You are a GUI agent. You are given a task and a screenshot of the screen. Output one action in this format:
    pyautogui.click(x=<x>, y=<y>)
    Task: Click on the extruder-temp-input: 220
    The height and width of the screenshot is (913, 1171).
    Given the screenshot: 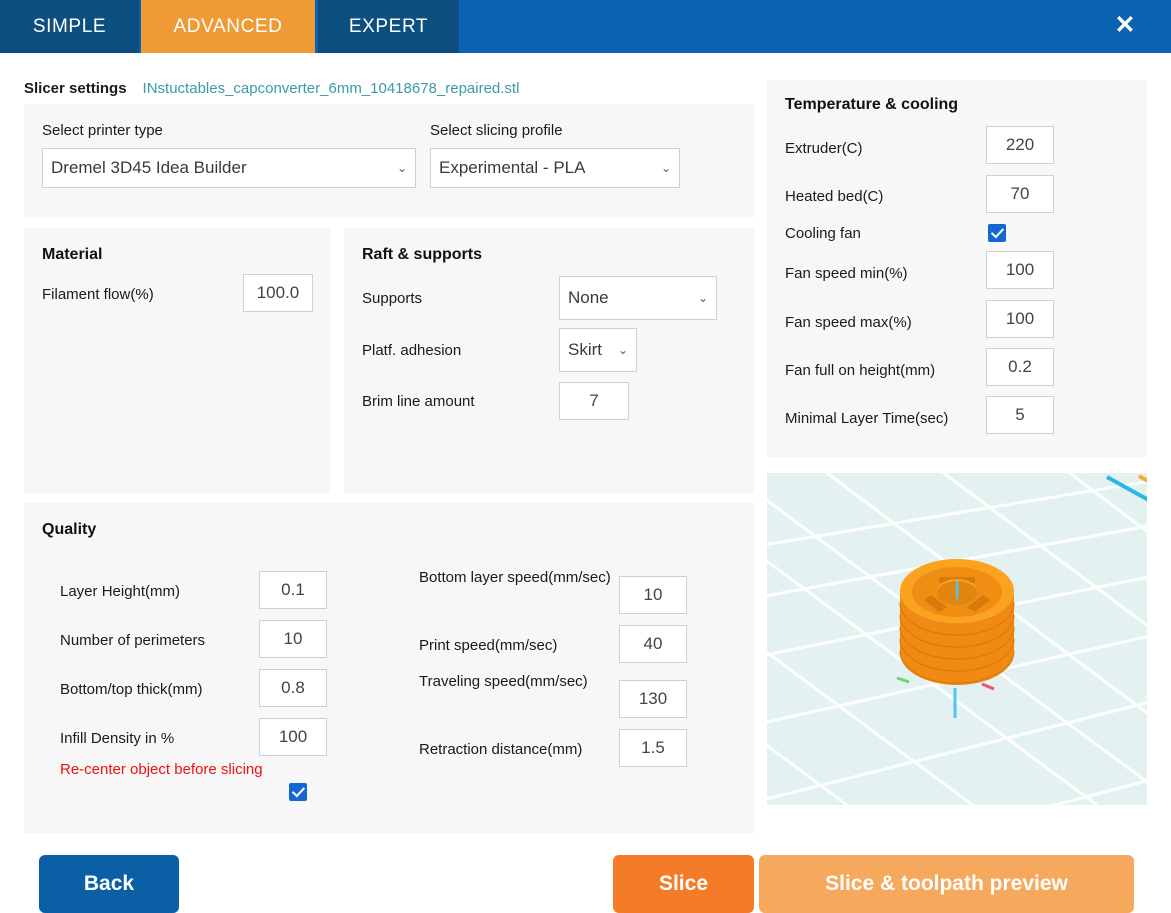 What is the action you would take?
    pyautogui.click(x=1020, y=145)
    